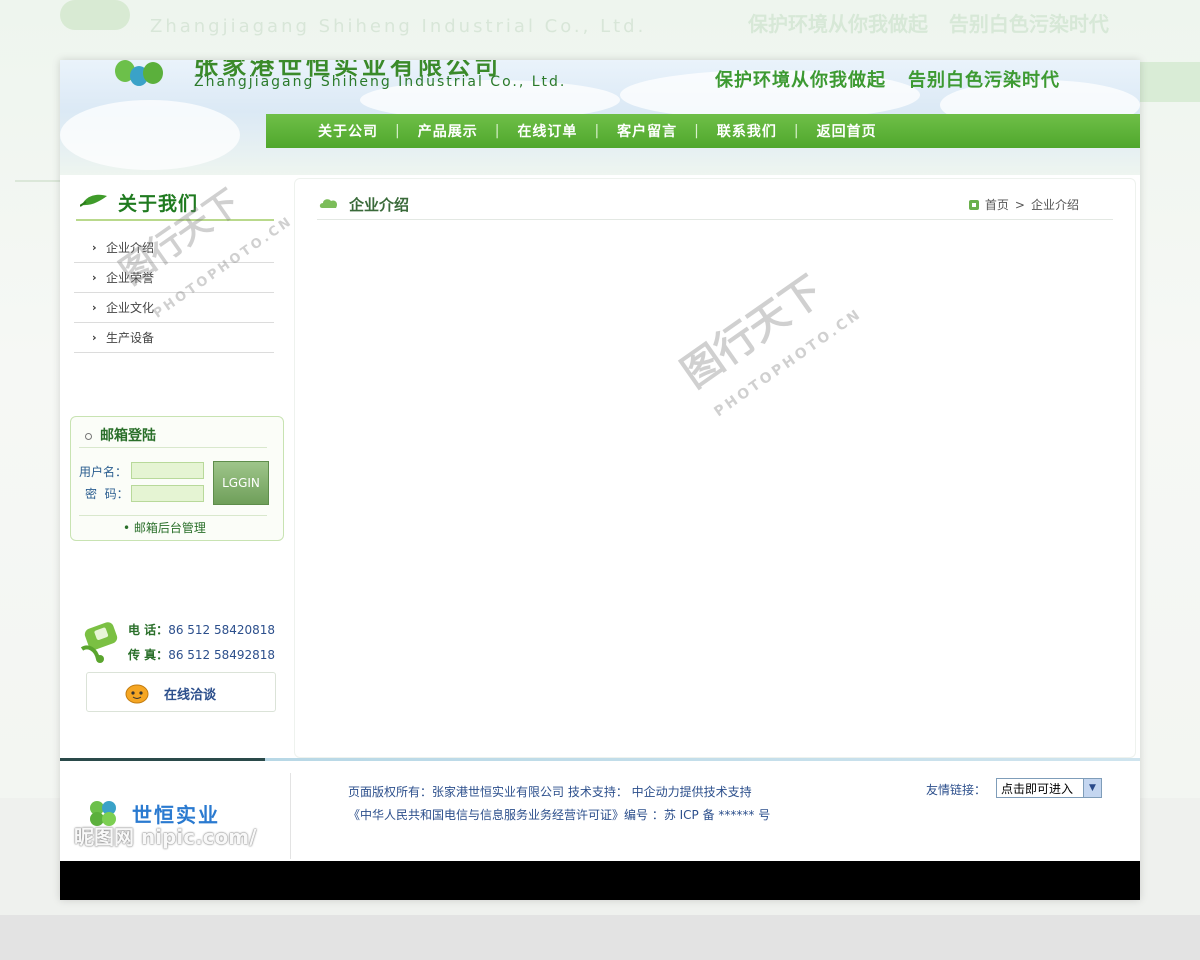  Describe the element at coordinates (379, 205) in the screenshot. I see `page-title: 企业介绍` at that location.